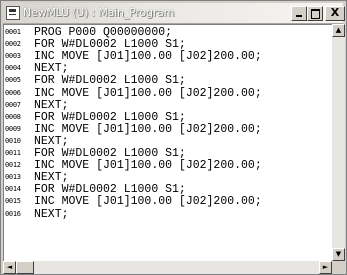 The width and height of the screenshot is (347, 275). Describe the element at coordinates (13, 140) in the screenshot. I see `line-number: 0010` at that location.